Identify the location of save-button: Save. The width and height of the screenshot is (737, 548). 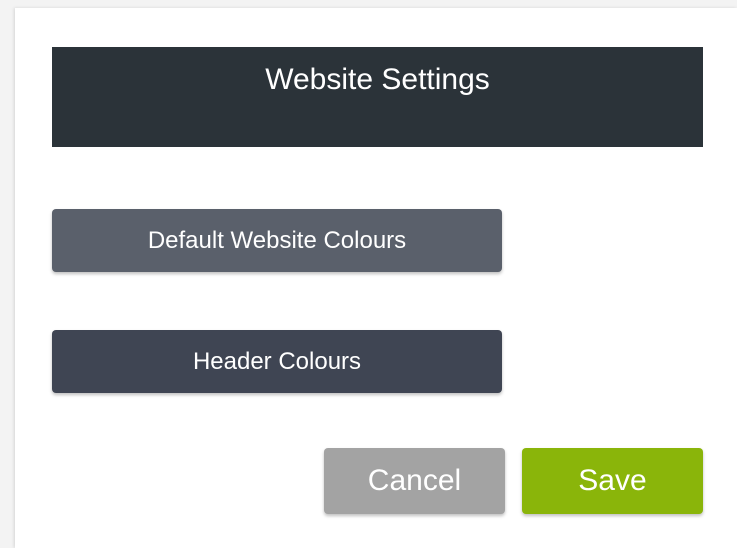
(612, 481).